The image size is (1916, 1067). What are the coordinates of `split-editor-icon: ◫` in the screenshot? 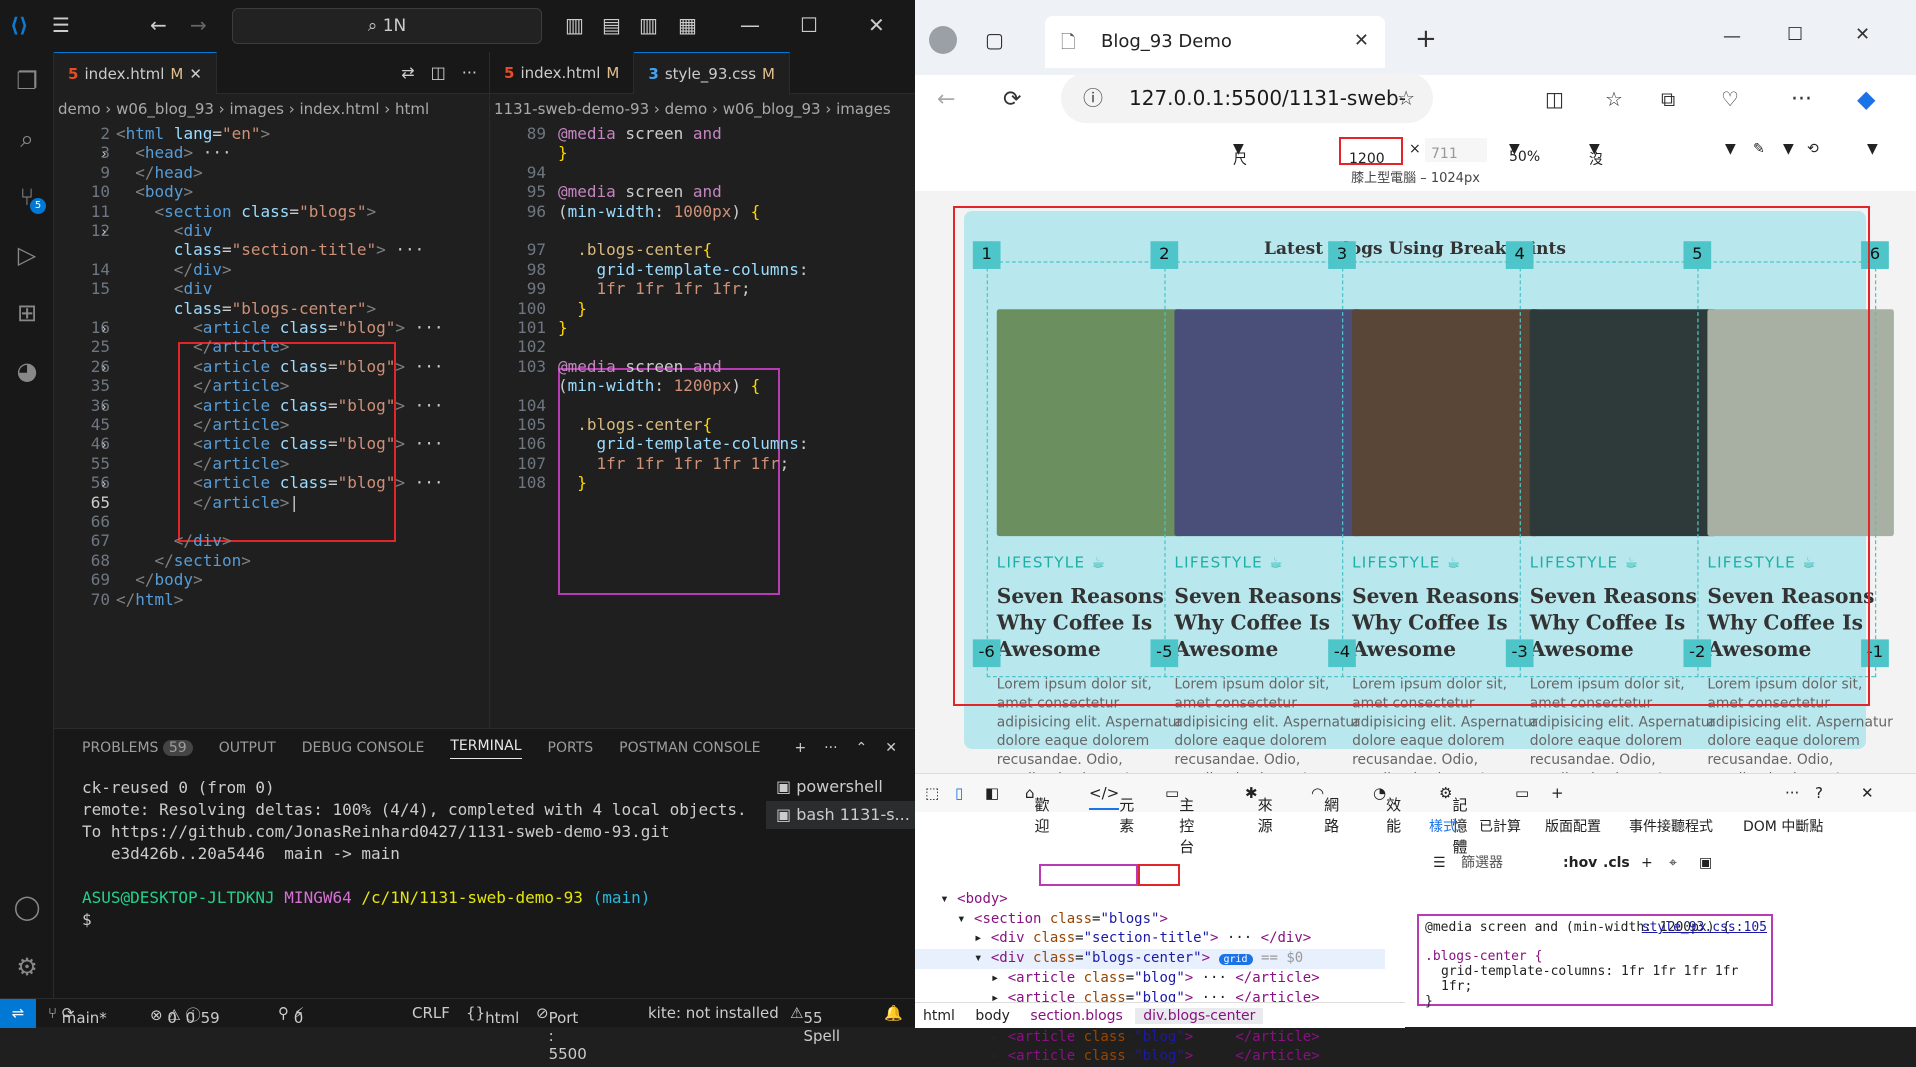 It's located at (438, 72).